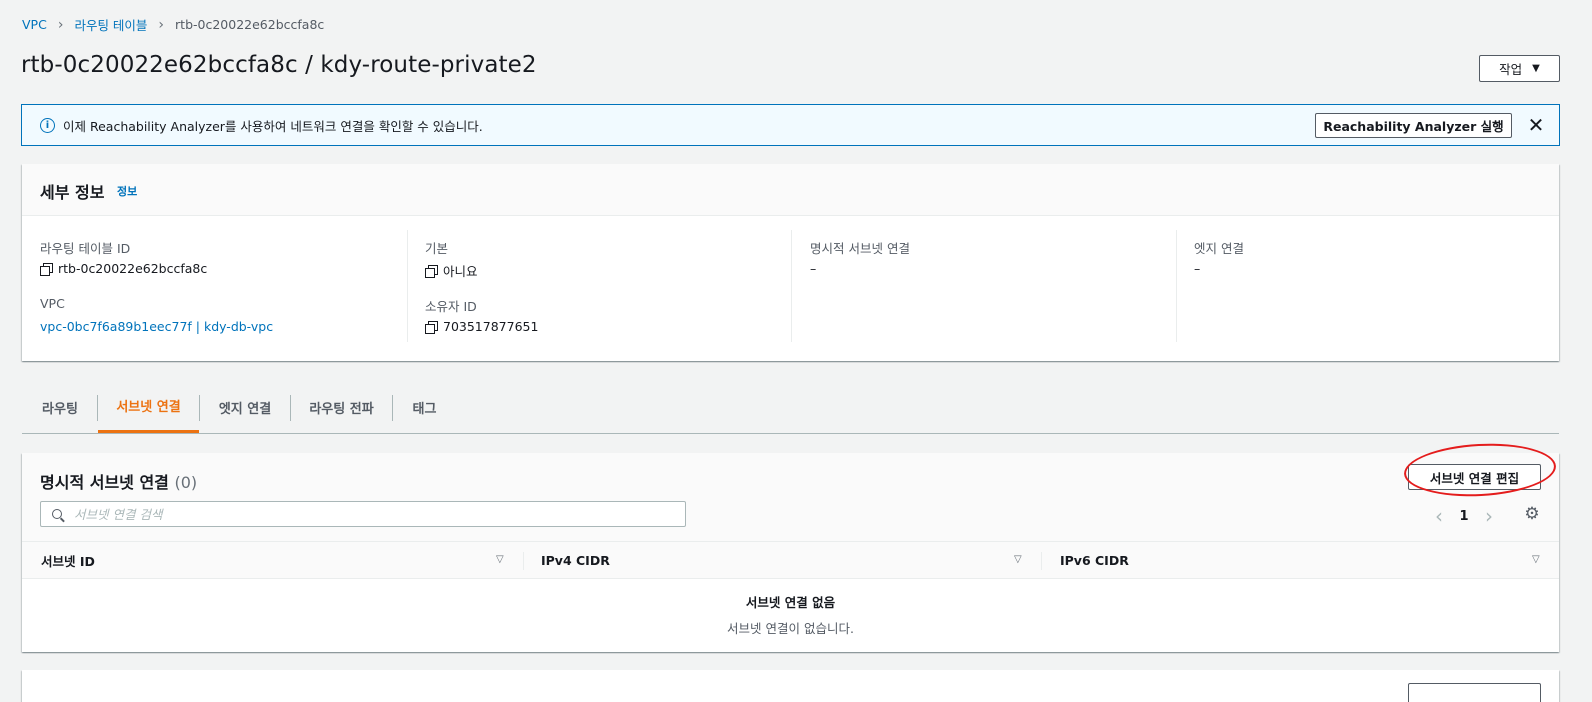 The image size is (1592, 702). Describe the element at coordinates (451, 306) in the screenshot. I see `owner-id-label: 소유자 ID` at that location.